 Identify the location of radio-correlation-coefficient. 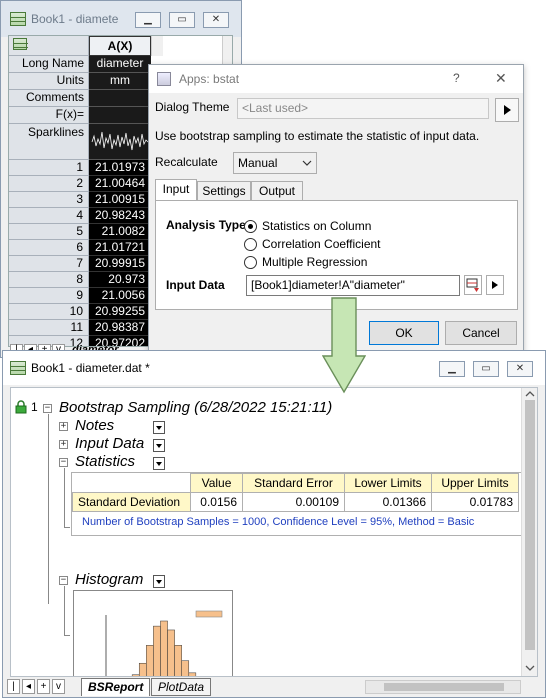
(250, 244).